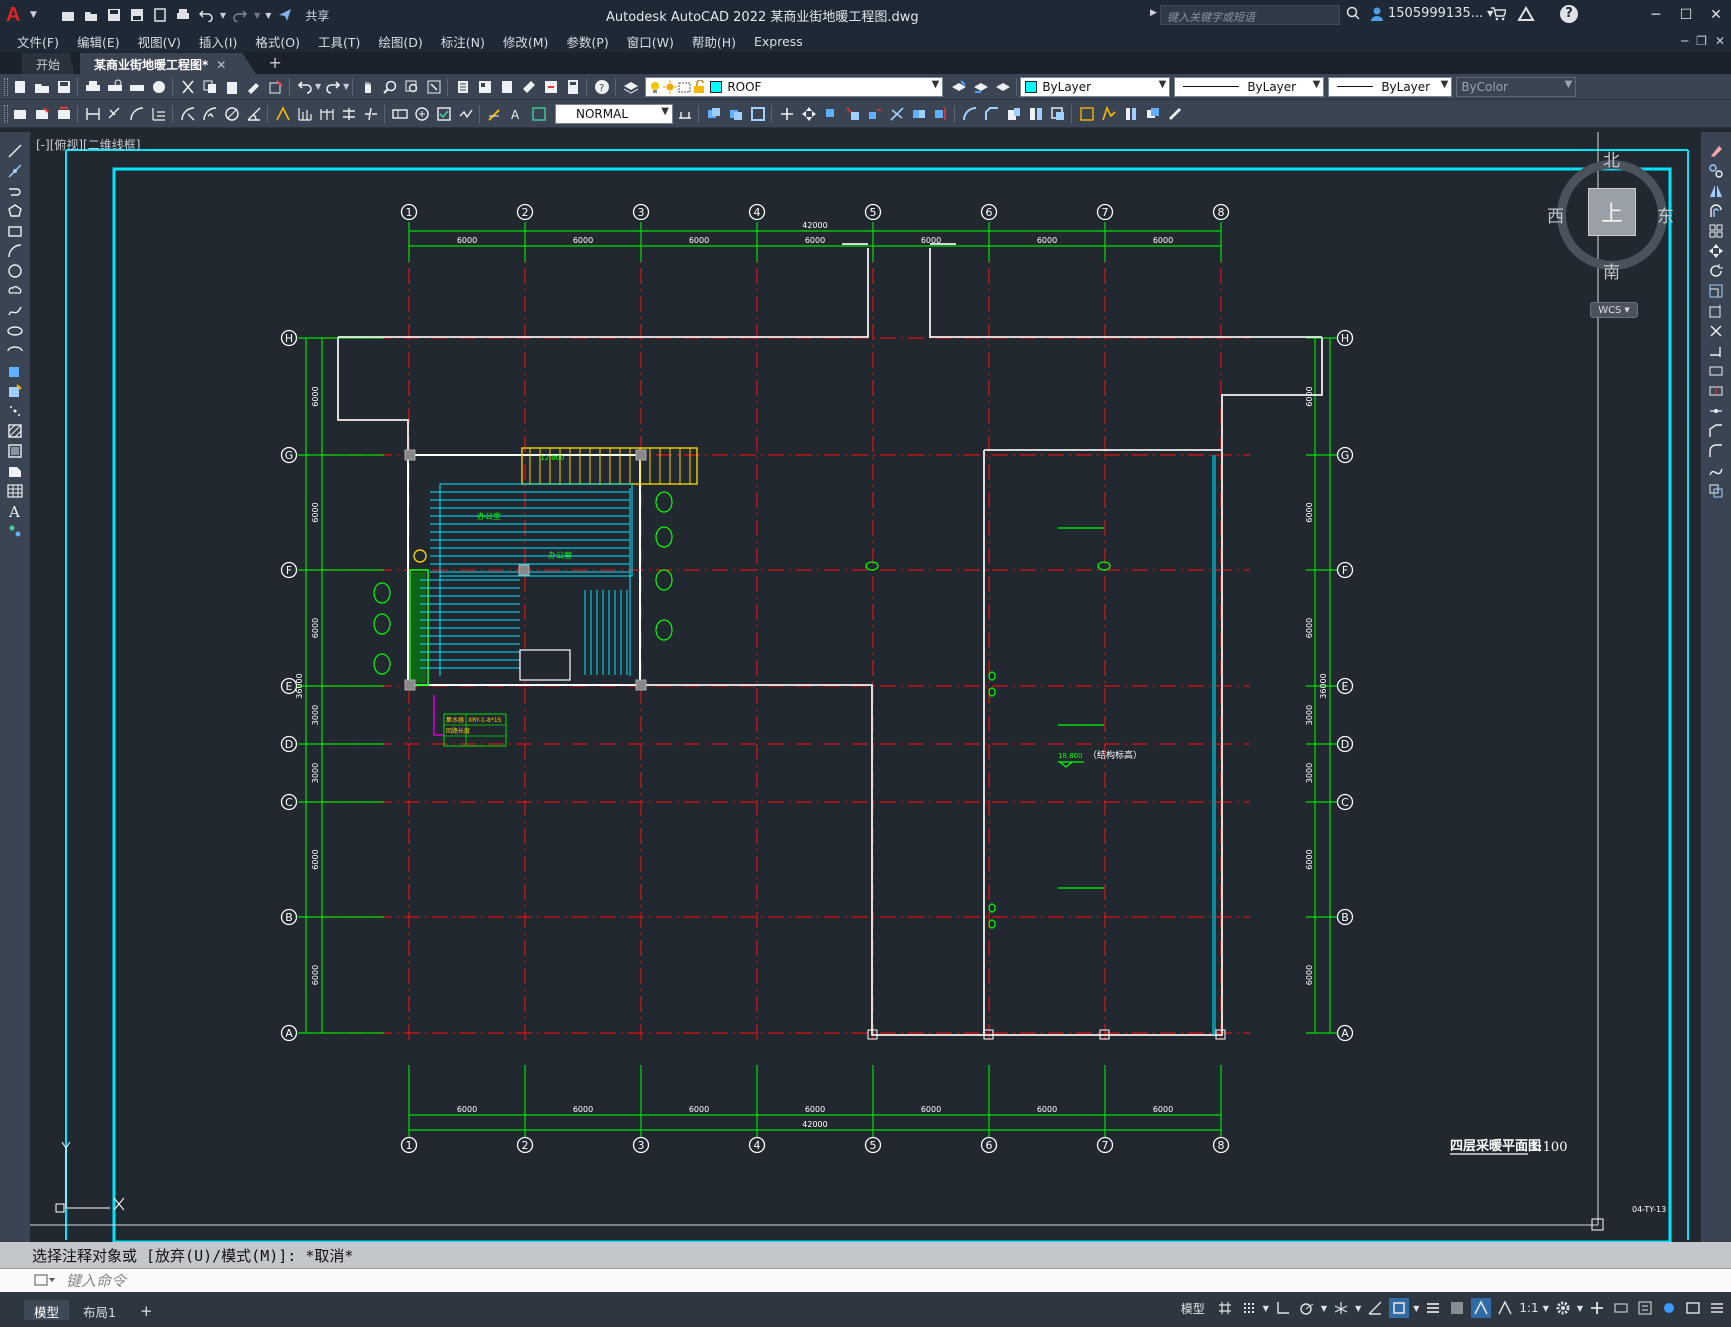 This screenshot has width=1731, height=1327. Describe the element at coordinates (33, 15) in the screenshot. I see `app-menu-chevron-icon: ▼` at that location.